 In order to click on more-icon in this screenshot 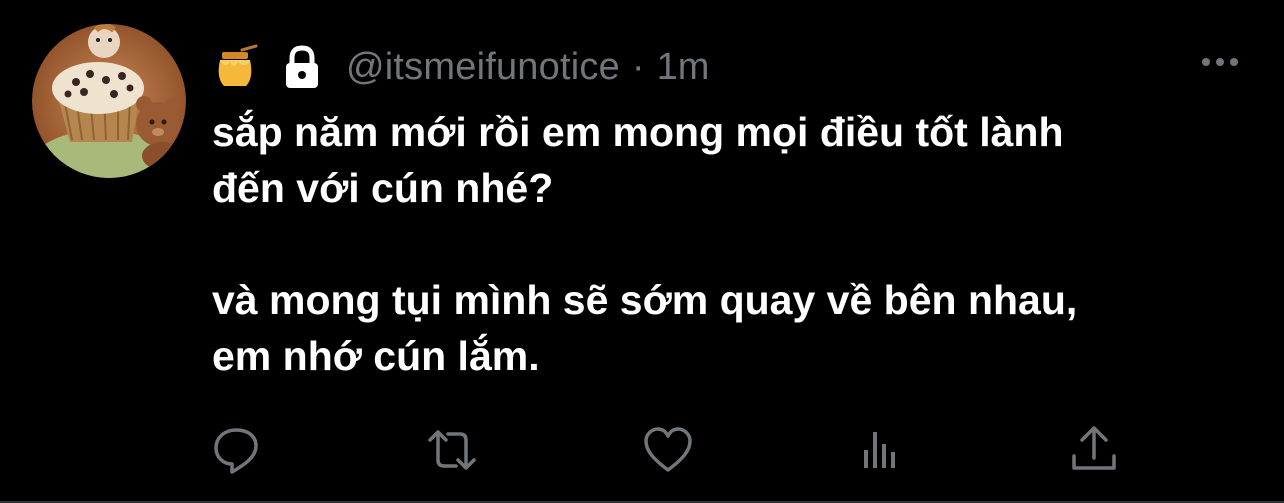, I will do `click(1220, 62)`.